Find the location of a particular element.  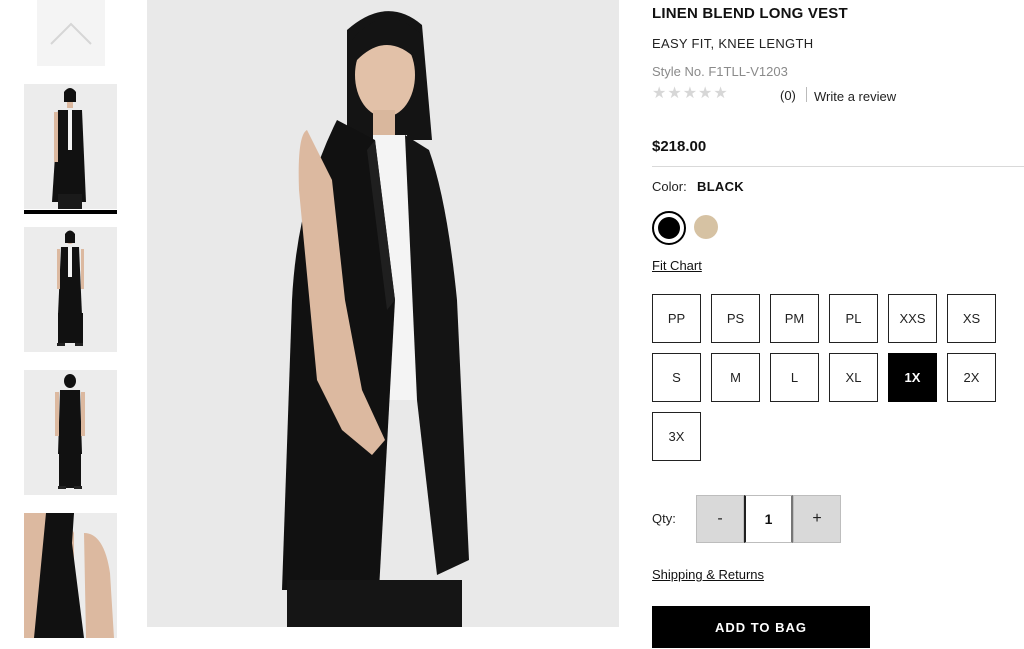

add-to-bag-button: ADD TO BAG is located at coordinates (761, 627).